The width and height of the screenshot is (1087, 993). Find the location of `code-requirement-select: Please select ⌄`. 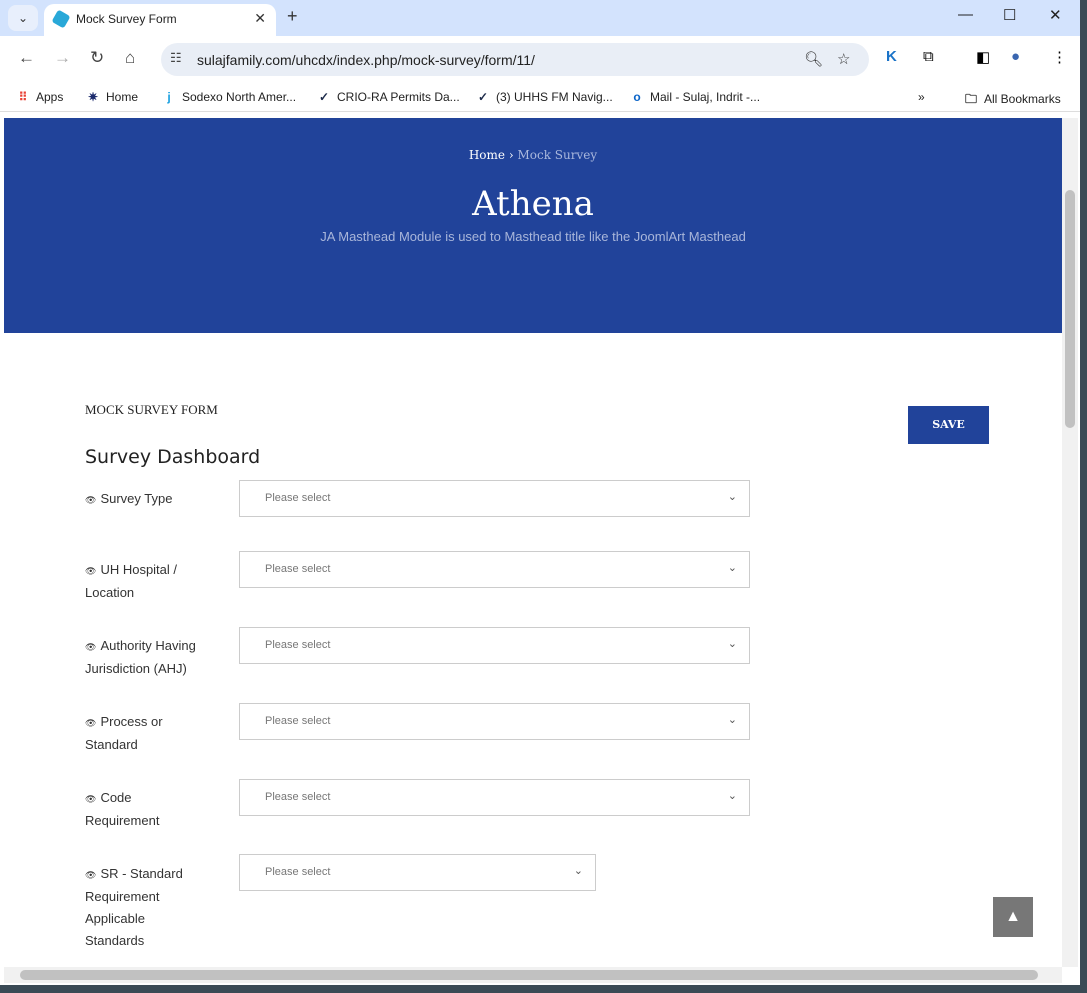

code-requirement-select: Please select ⌄ is located at coordinates (494, 797).